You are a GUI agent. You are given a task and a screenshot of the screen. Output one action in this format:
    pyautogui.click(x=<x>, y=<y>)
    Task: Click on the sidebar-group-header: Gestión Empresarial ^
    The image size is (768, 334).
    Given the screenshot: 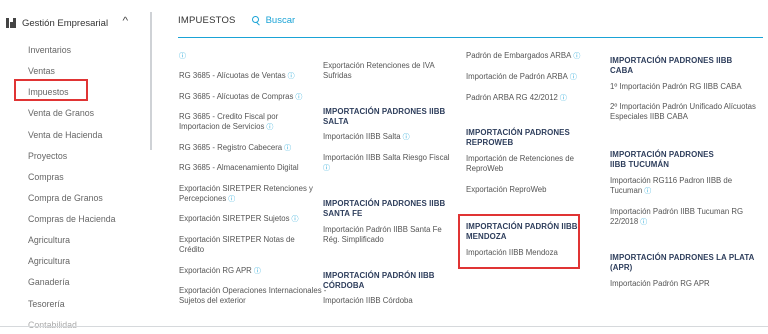 What is the action you would take?
    pyautogui.click(x=76, y=23)
    